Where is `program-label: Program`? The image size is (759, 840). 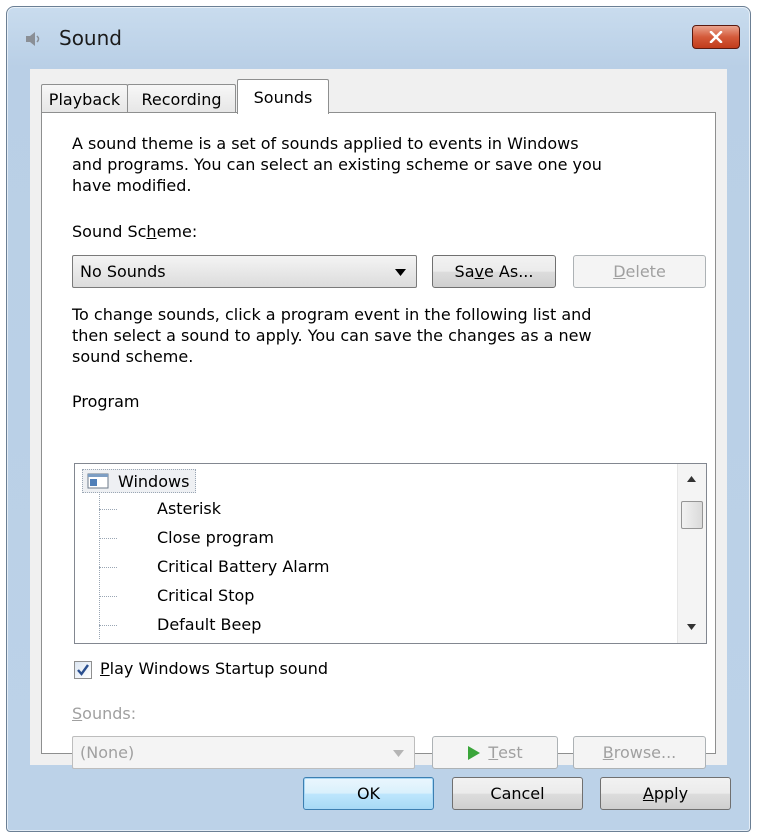
program-label: Program is located at coordinates (106, 401).